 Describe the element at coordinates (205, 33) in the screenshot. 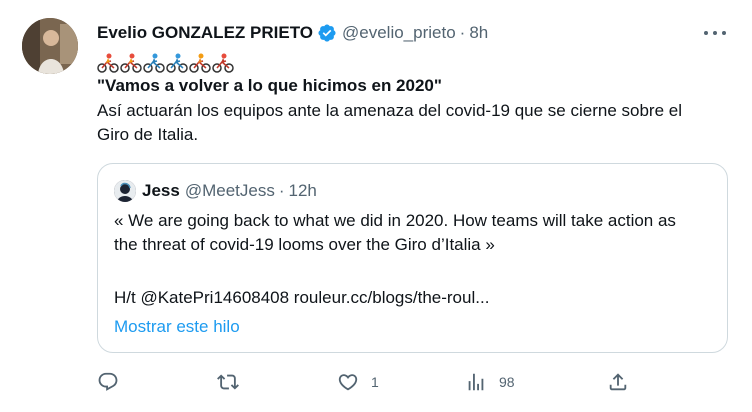

I see `author-name: Evelio GONZALEZ PRIETO` at that location.